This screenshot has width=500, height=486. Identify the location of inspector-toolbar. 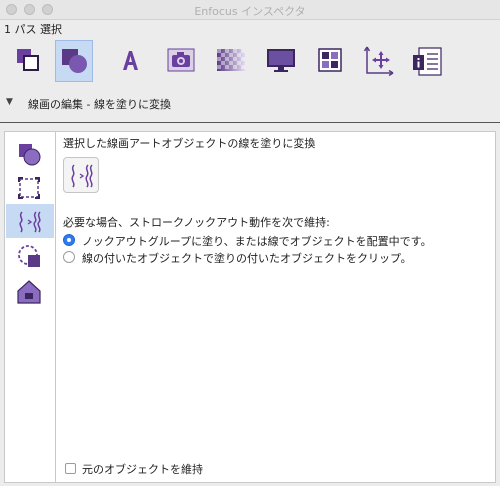
(250, 62).